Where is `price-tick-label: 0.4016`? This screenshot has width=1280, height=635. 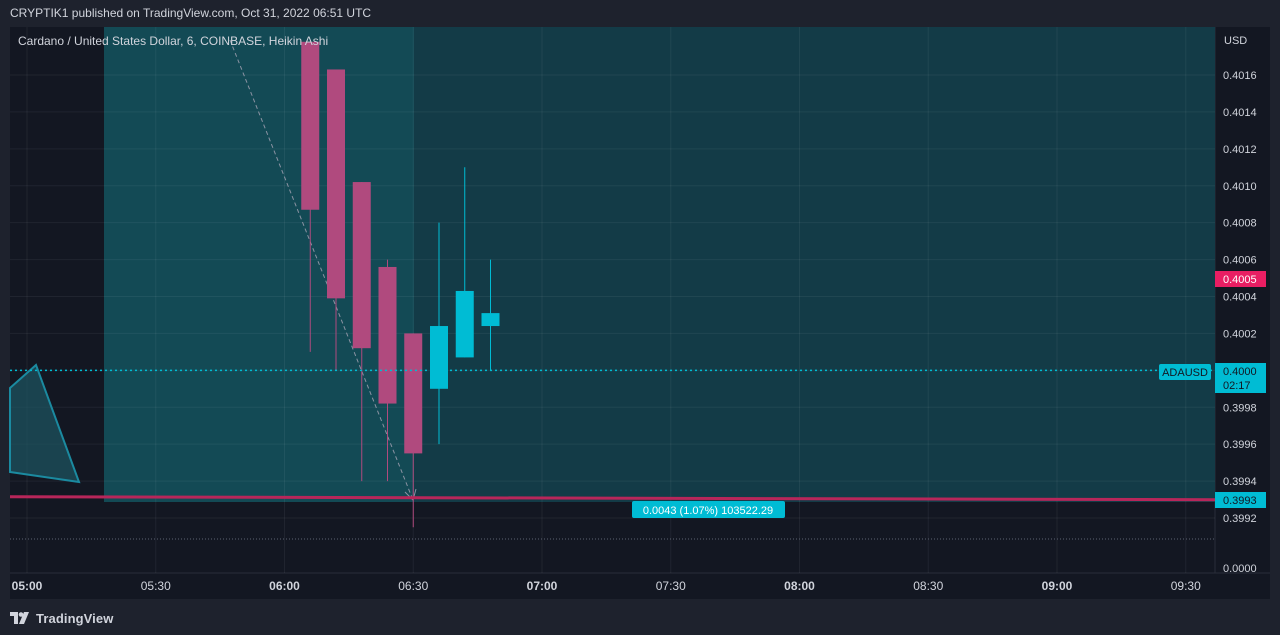
price-tick-label: 0.4016 is located at coordinates (1240, 76).